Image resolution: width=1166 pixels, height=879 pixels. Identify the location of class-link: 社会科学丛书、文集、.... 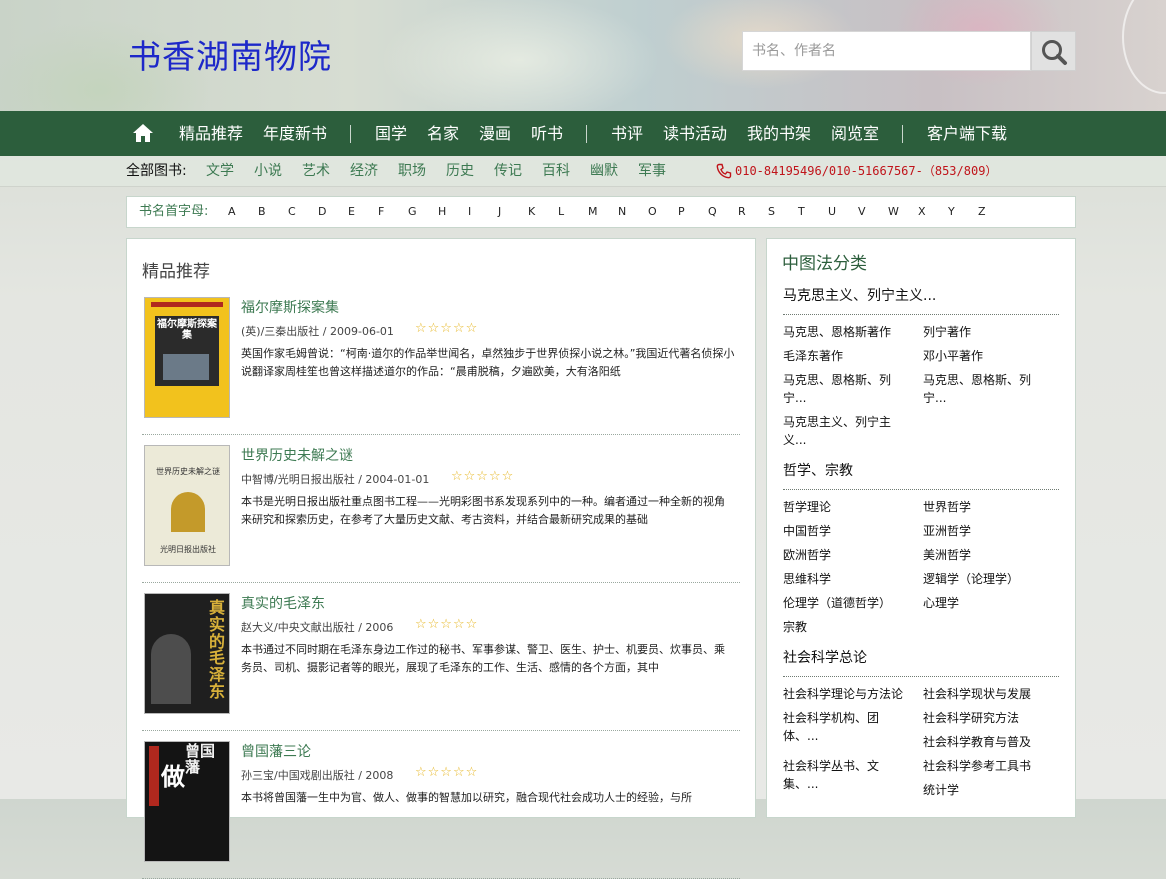
(839, 775).